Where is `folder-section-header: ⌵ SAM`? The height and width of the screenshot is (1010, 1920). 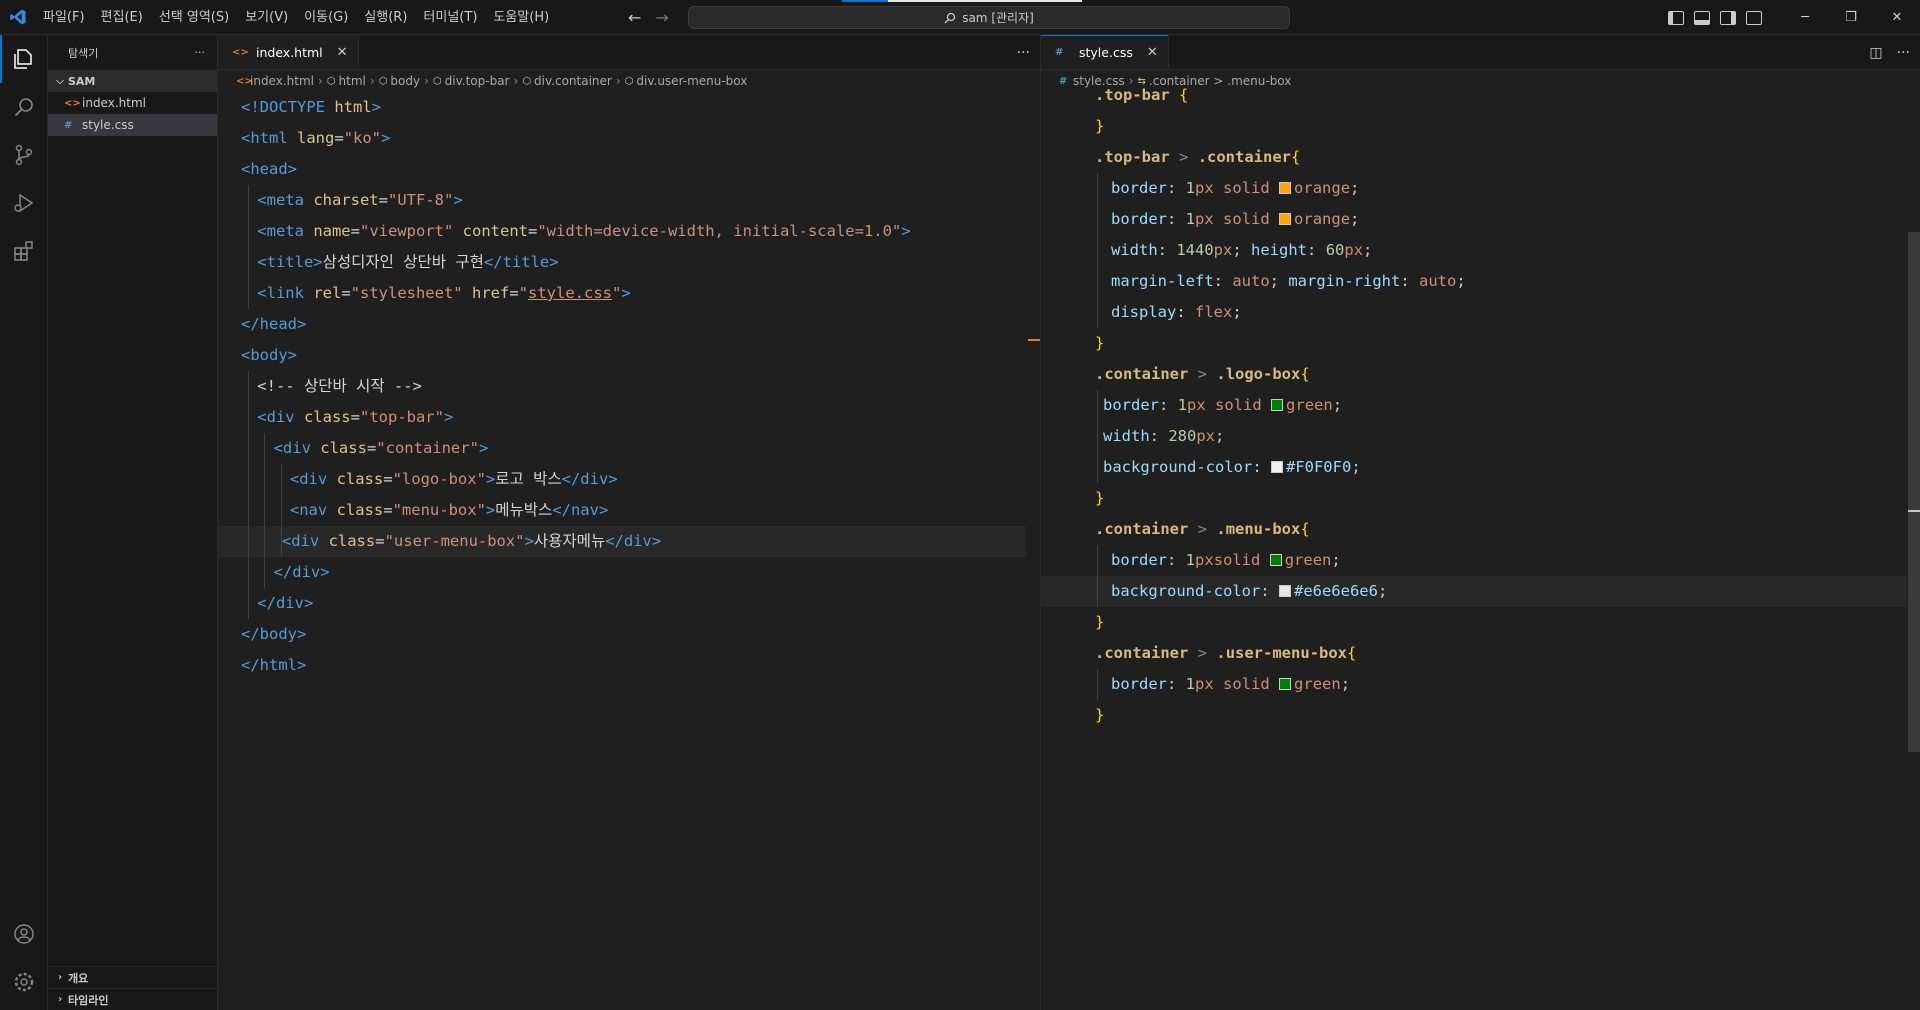
folder-section-header: ⌵ SAM is located at coordinates (132, 81).